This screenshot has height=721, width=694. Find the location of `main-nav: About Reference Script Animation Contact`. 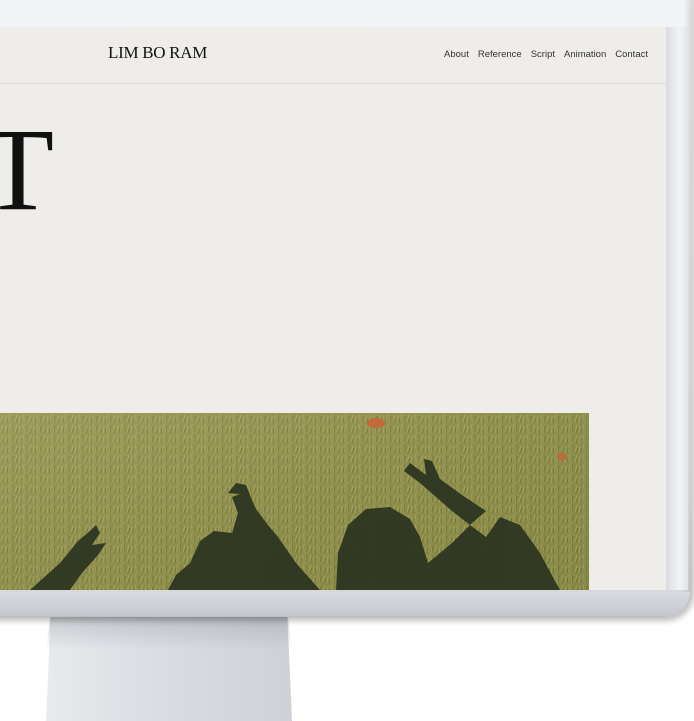

main-nav: About Reference Script Animation Contact is located at coordinates (546, 54).